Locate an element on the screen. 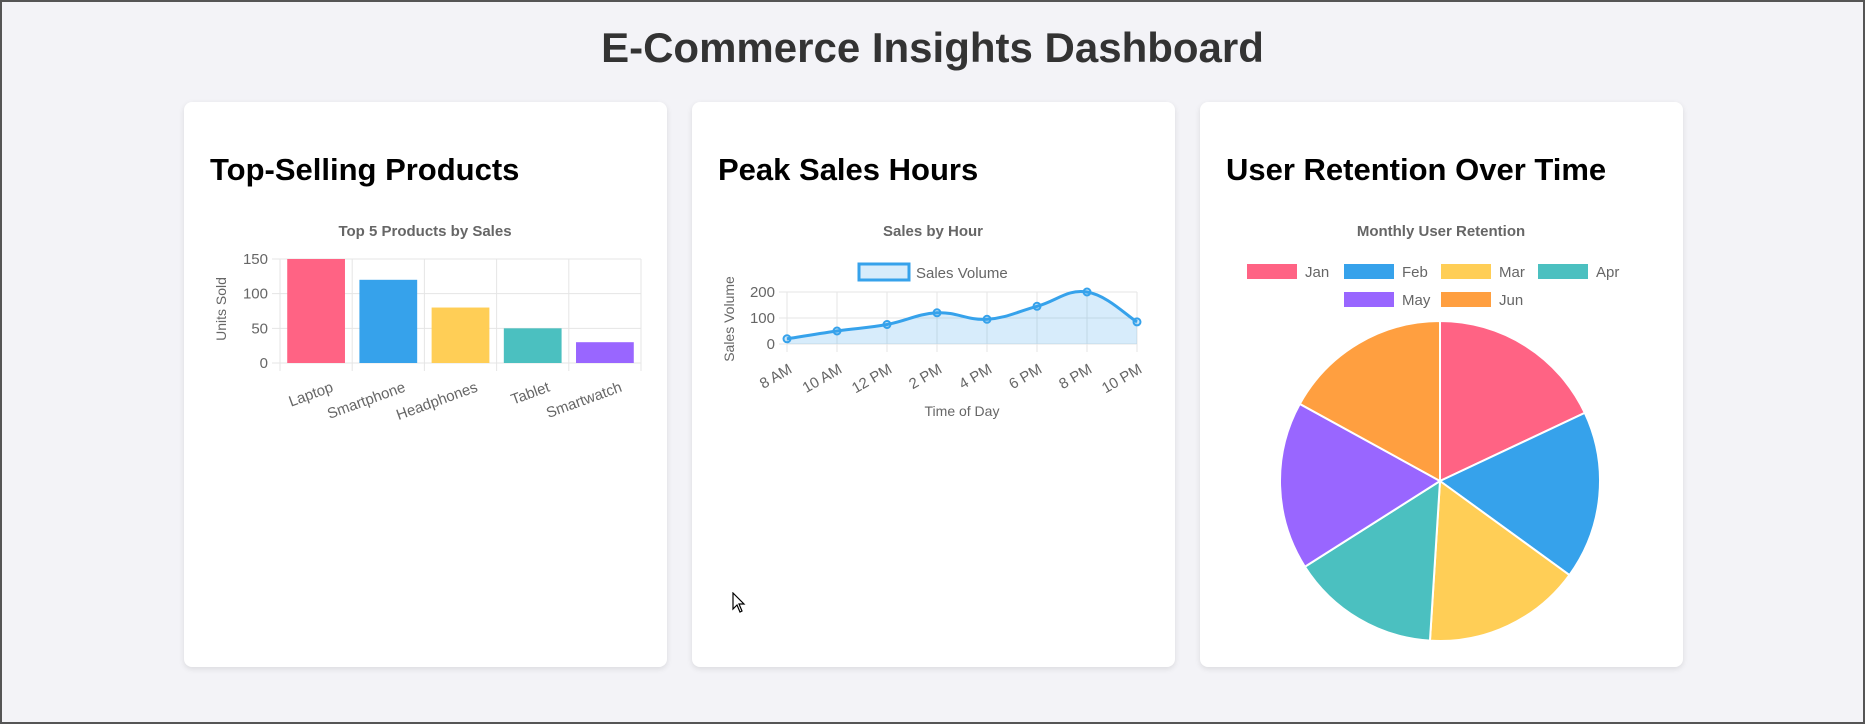 Image resolution: width=1865 pixels, height=724 pixels. bar-tablet is located at coordinates (532, 345).